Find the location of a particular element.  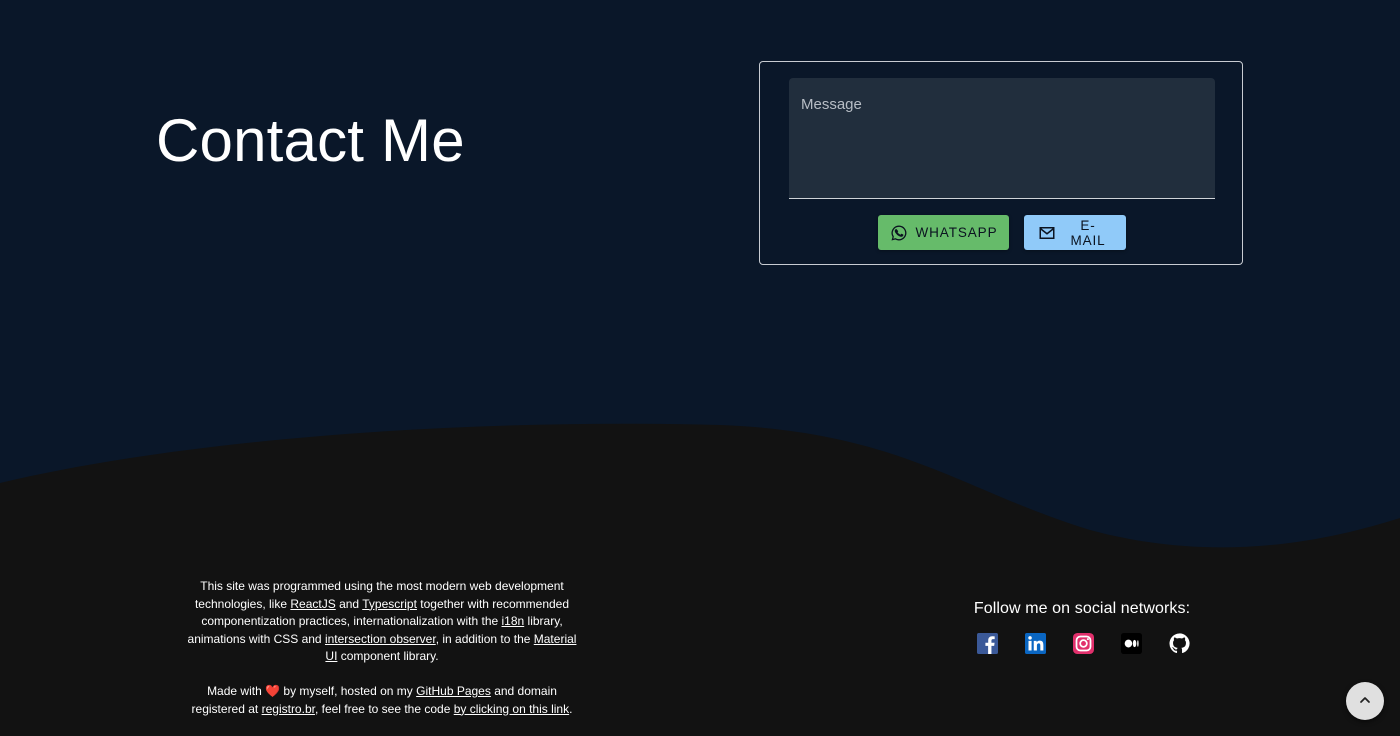

footer-made-text-5: . is located at coordinates (571, 708).